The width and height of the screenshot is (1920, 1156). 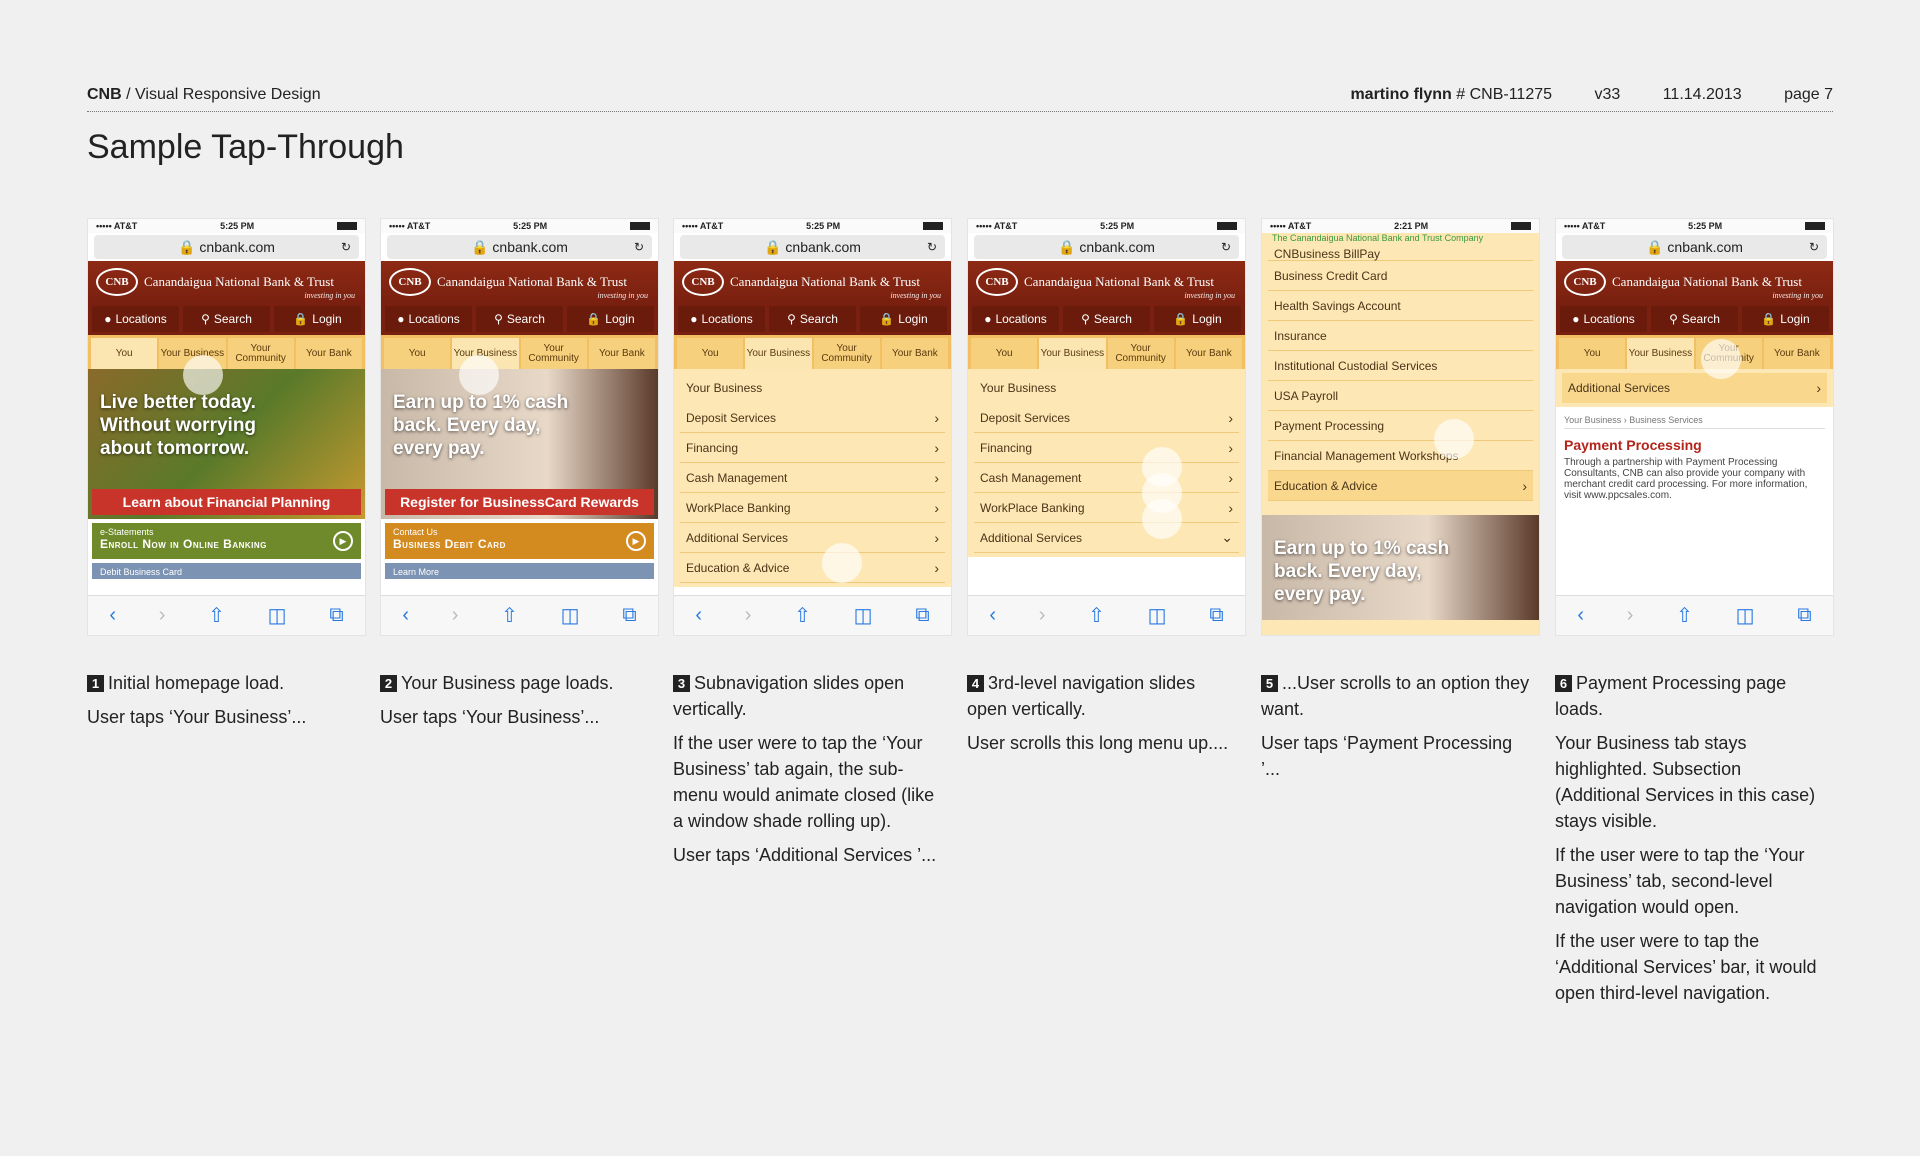 What do you see at coordinates (1400, 396) in the screenshot?
I see `menu-item: USA Payroll` at bounding box center [1400, 396].